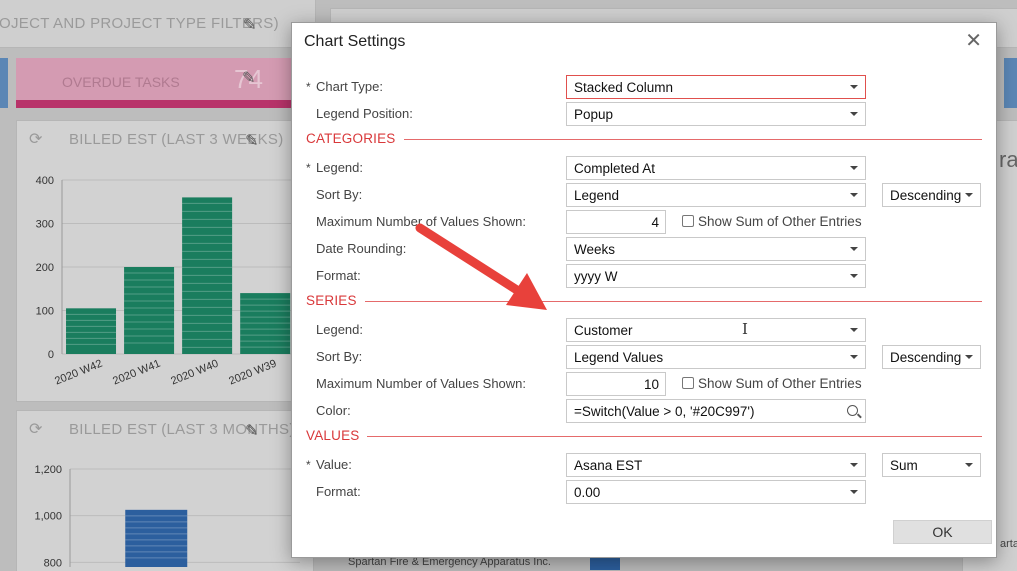 The width and height of the screenshot is (1017, 571). What do you see at coordinates (594, 114) in the screenshot?
I see `legend-position-value: Popup` at bounding box center [594, 114].